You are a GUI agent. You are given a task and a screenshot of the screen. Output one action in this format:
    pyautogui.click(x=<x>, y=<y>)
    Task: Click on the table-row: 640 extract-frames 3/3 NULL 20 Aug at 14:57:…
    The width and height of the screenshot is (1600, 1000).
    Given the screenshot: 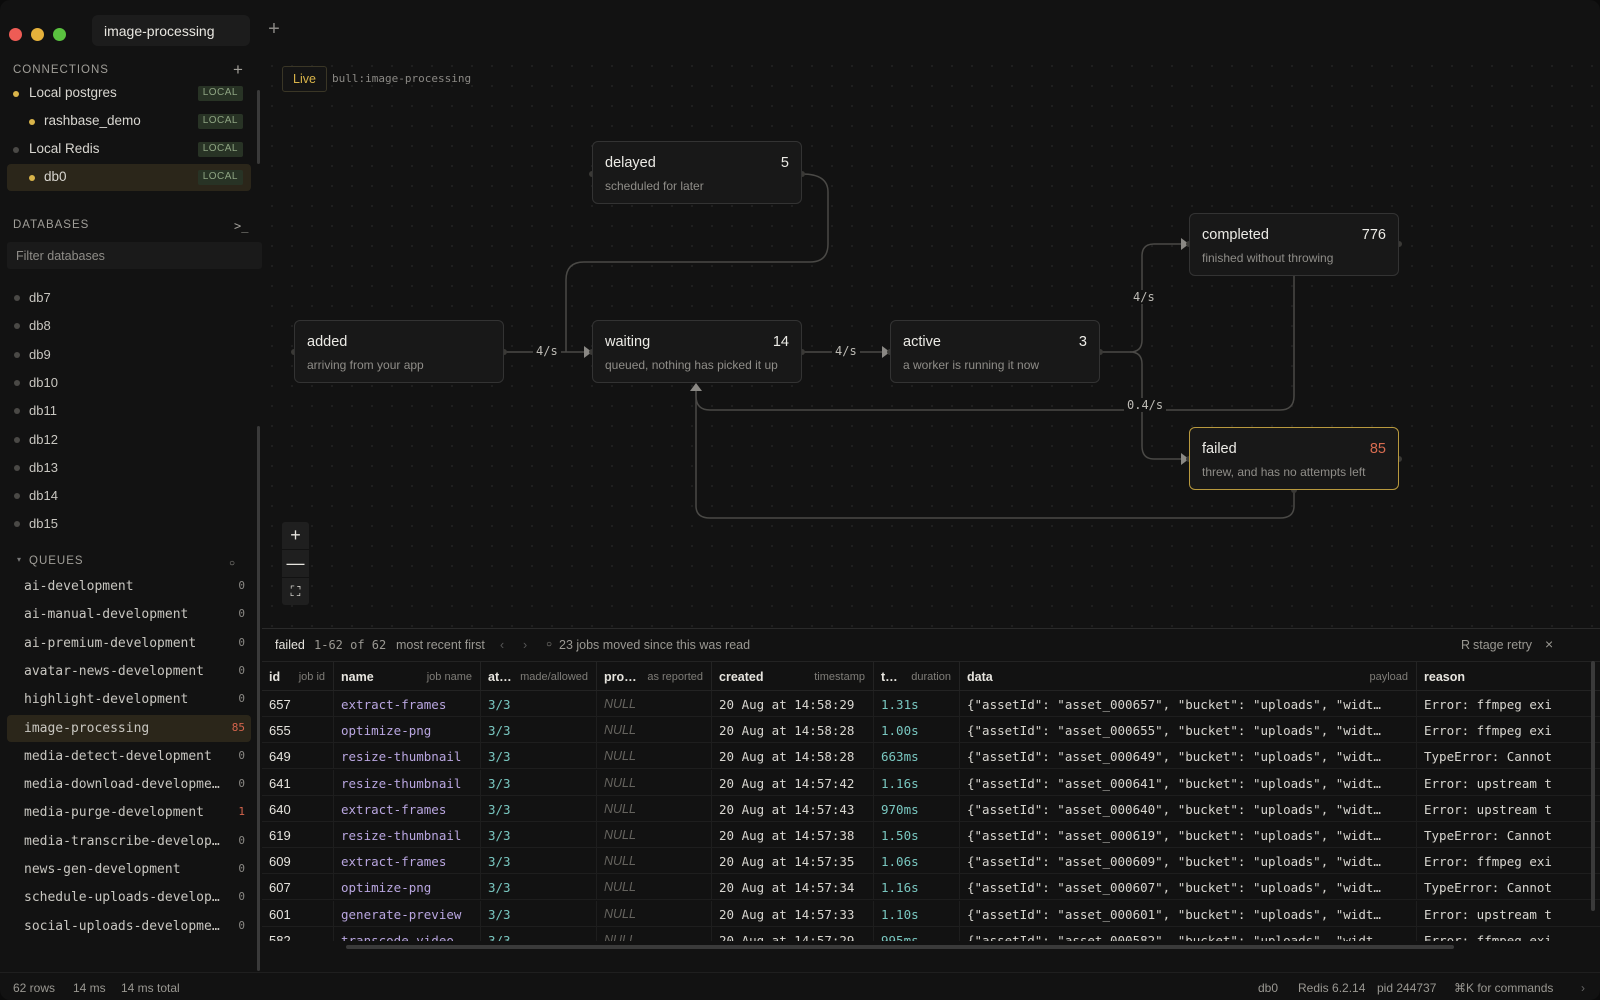 What is the action you would take?
    pyautogui.click(x=931, y=808)
    